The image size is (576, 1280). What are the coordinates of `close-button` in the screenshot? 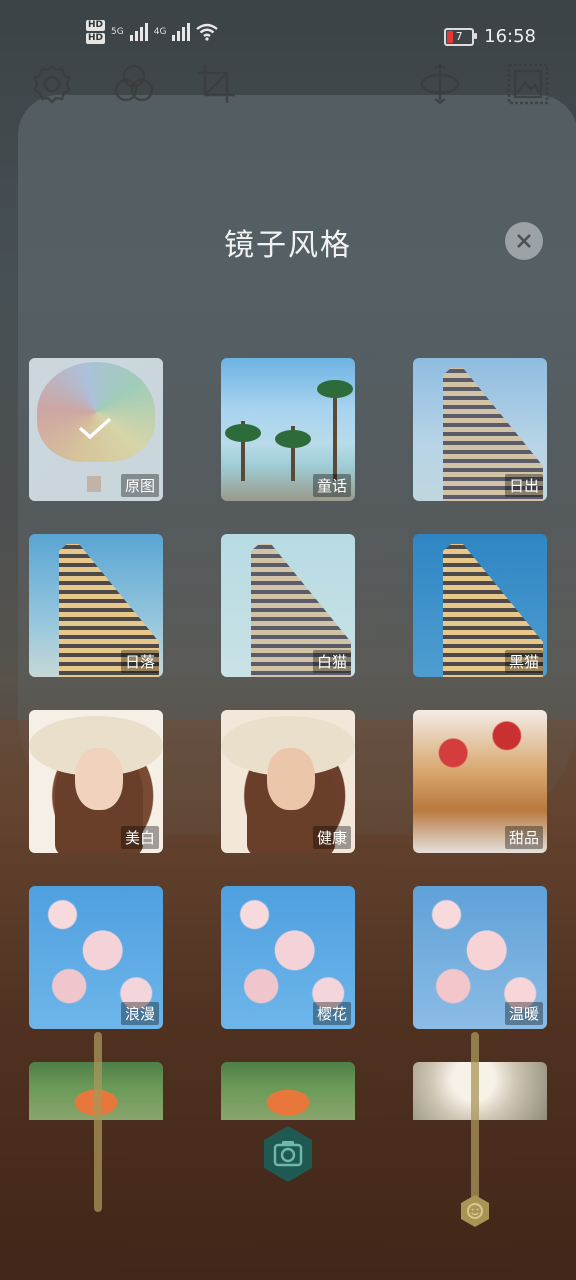 It's located at (524, 241).